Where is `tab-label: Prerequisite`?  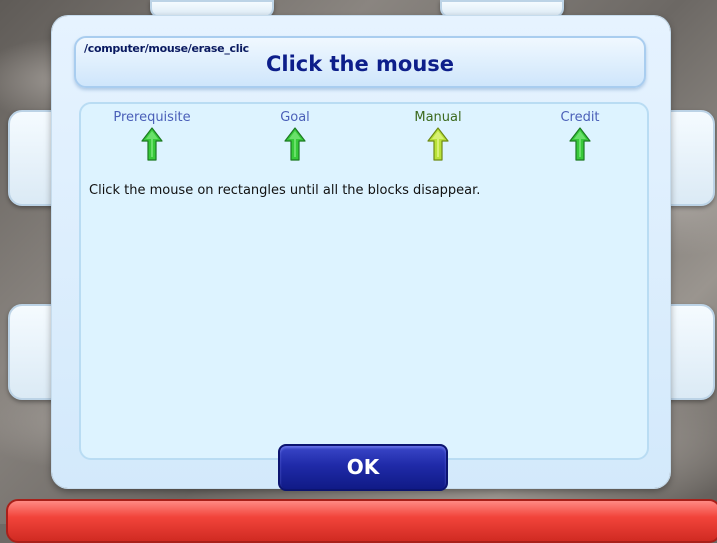 tab-label: Prerequisite is located at coordinates (152, 117).